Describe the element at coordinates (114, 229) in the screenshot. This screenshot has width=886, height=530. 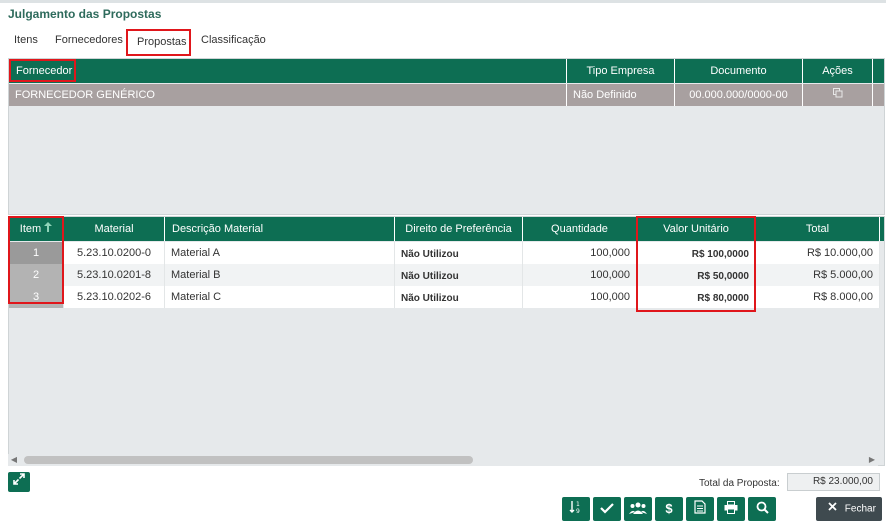
I see `col-material: Material` at that location.